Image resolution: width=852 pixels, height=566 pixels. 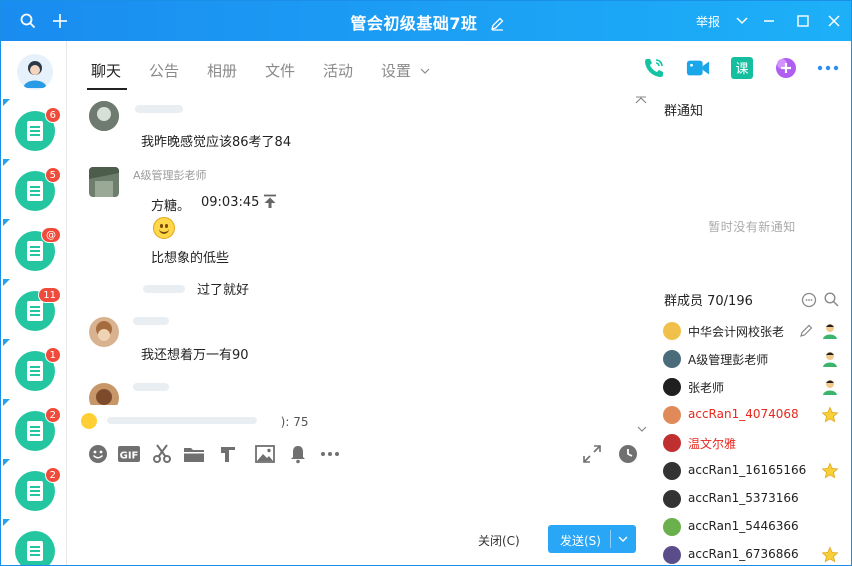 What do you see at coordinates (712, 444) in the screenshot?
I see `member-name: 温文尔雅` at bounding box center [712, 444].